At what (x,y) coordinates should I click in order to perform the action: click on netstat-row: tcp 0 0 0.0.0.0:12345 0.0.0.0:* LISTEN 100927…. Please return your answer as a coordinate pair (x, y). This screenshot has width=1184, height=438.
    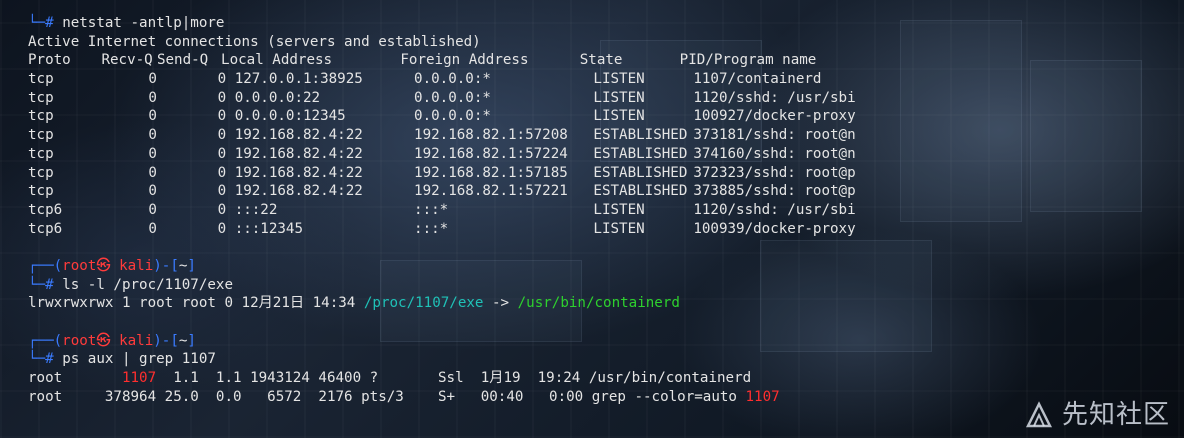
    Looking at the image, I should click on (593, 116).